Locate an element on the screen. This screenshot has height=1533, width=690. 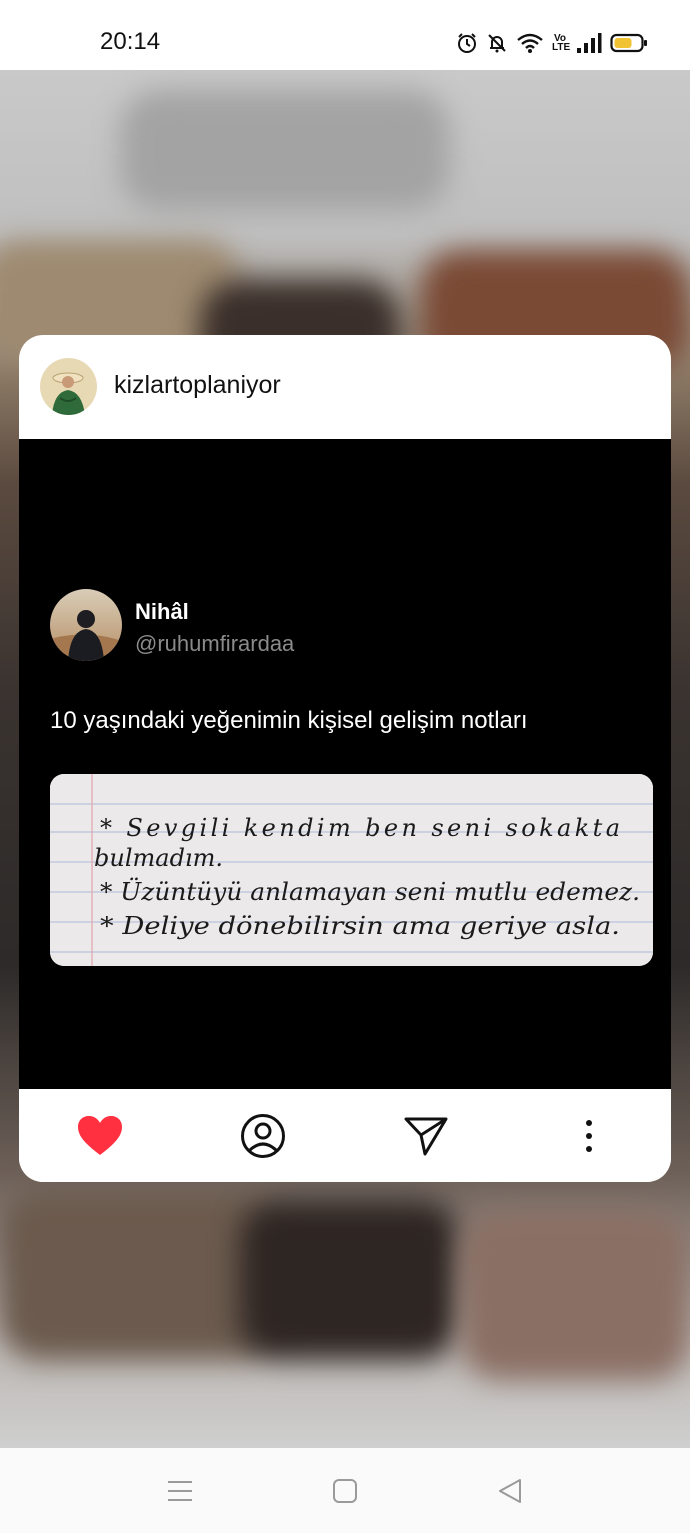
system-nav-bar is located at coordinates (345, 1490).